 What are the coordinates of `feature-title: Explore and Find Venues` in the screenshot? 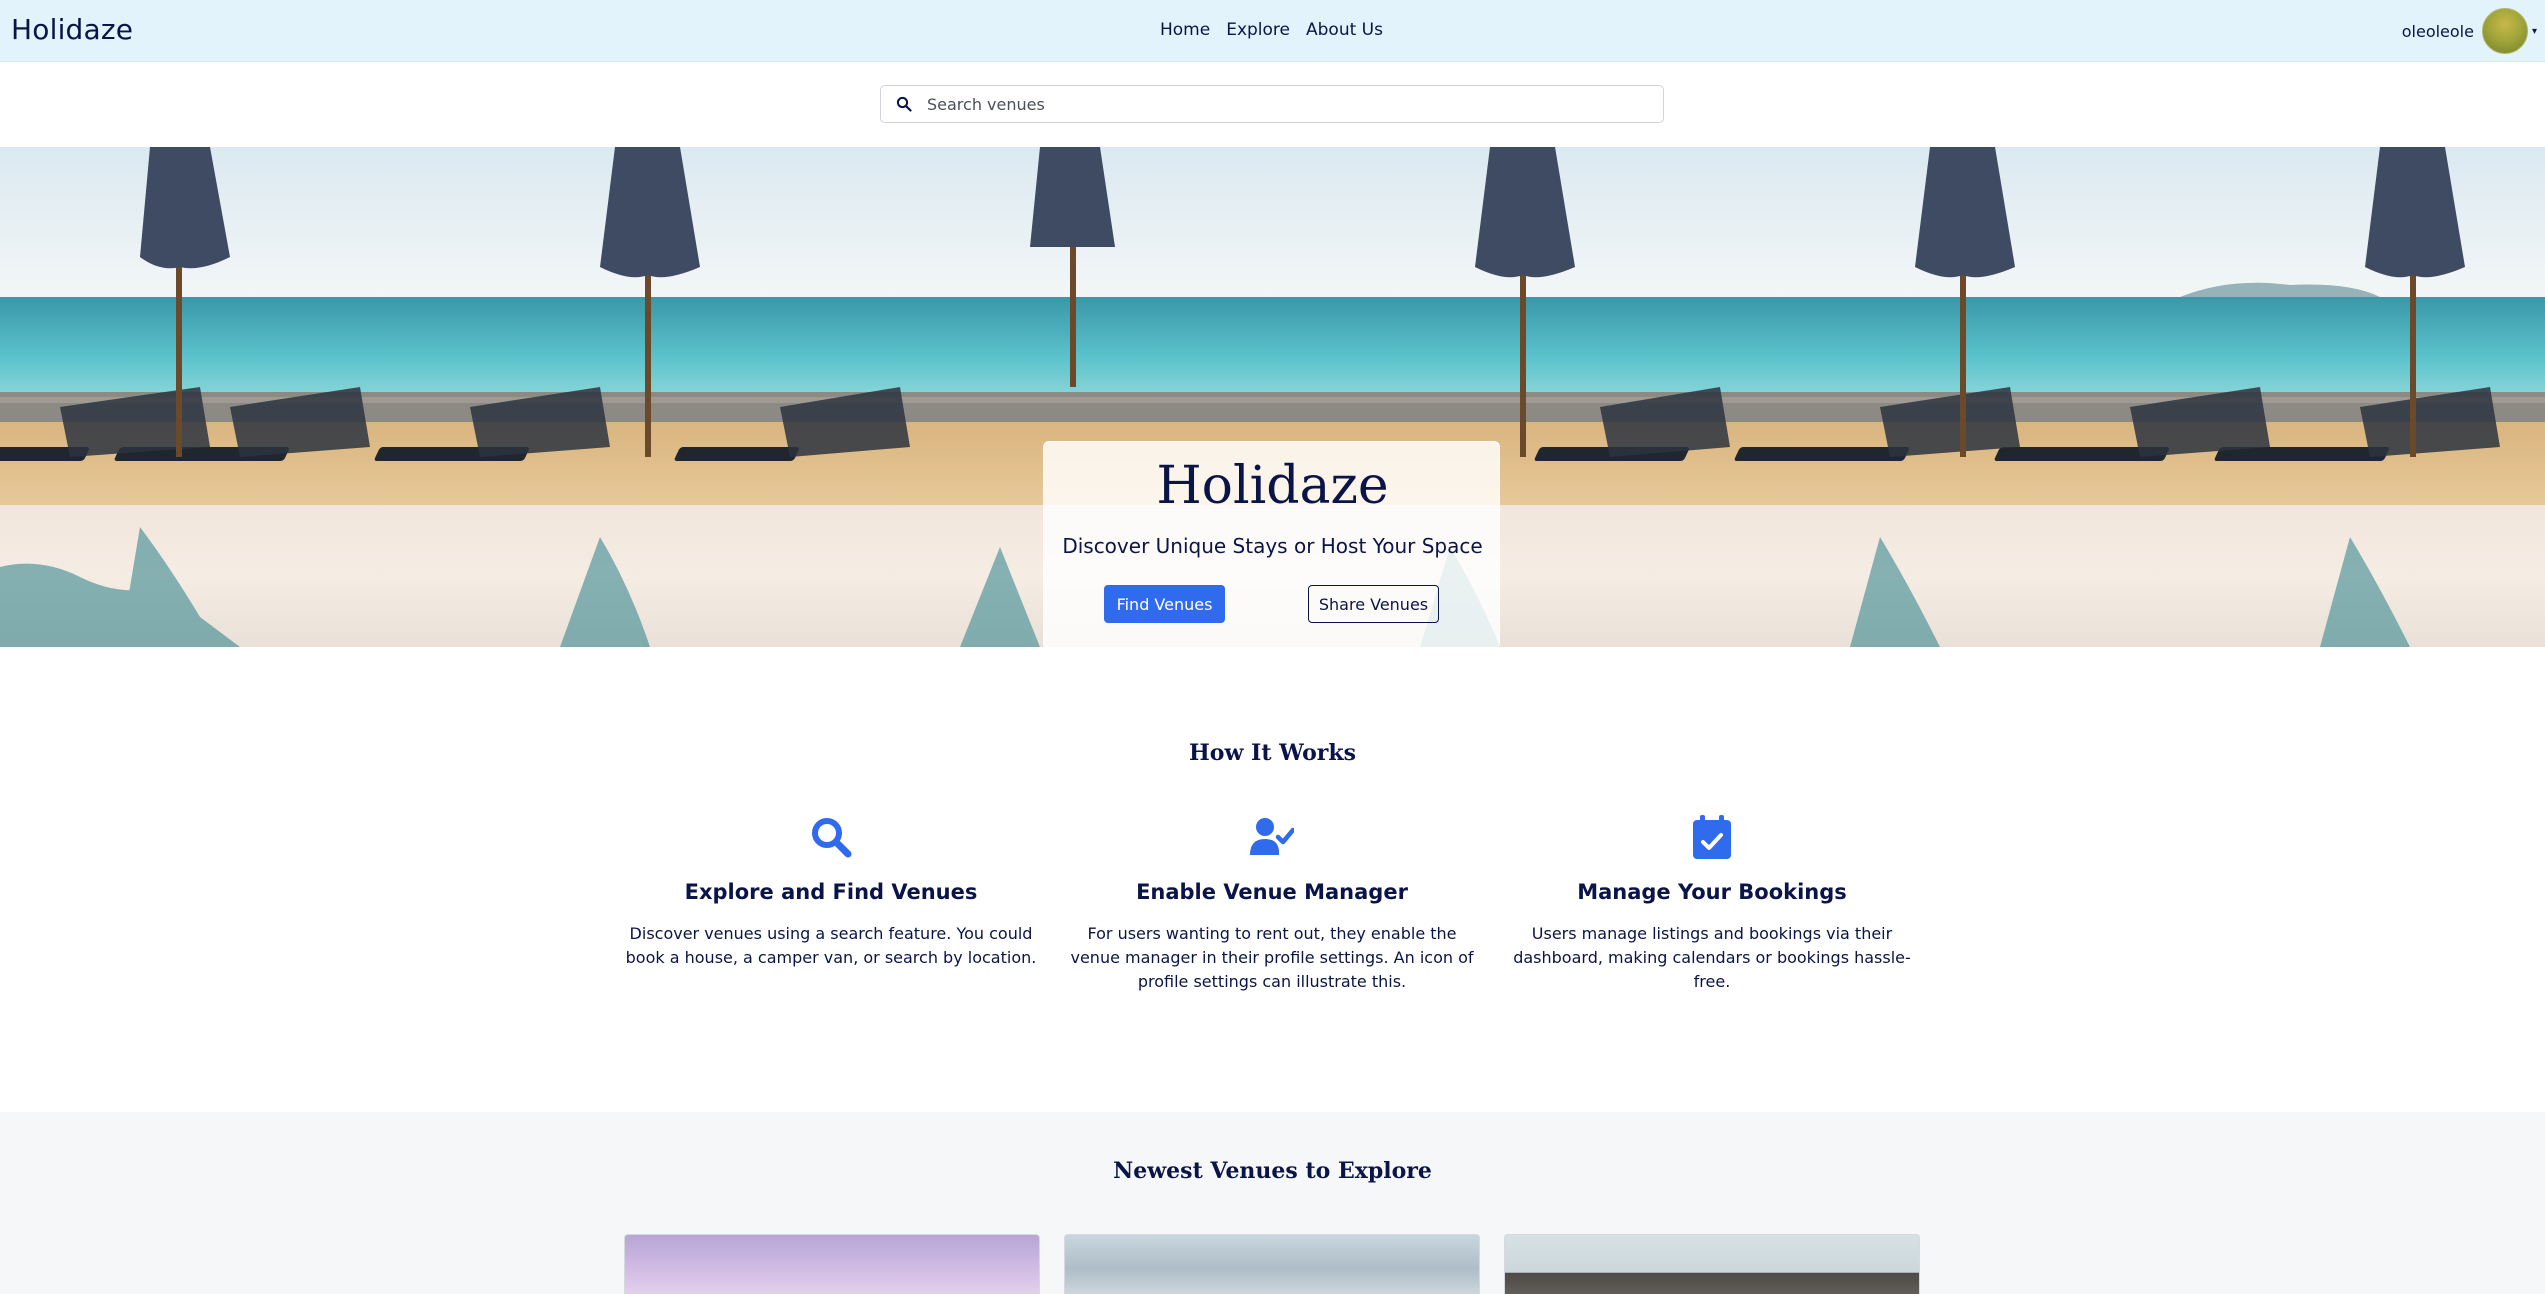 It's located at (831, 892).